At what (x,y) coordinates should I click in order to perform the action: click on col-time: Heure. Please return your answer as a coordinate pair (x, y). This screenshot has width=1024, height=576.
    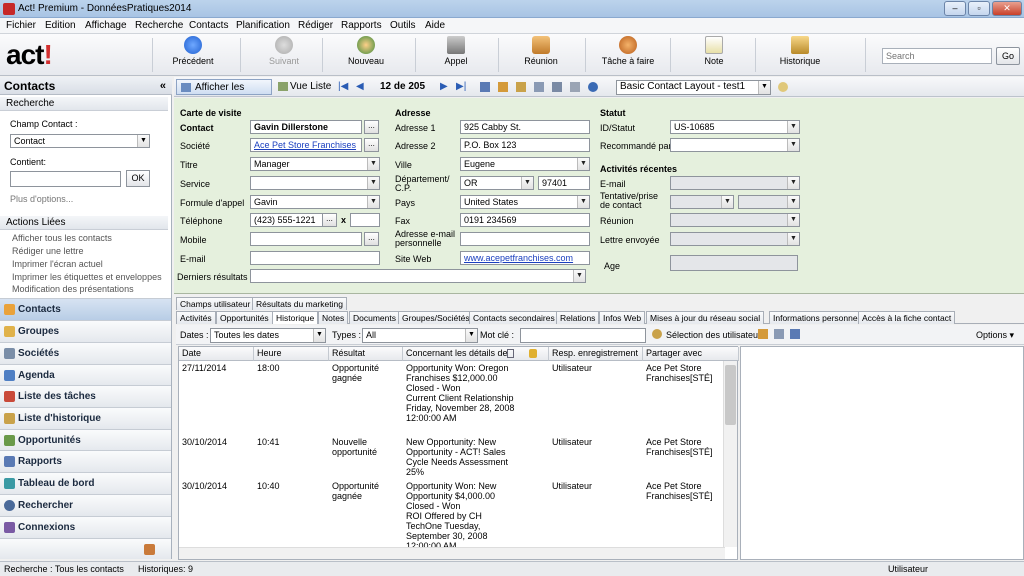
    Looking at the image, I should click on (291, 354).